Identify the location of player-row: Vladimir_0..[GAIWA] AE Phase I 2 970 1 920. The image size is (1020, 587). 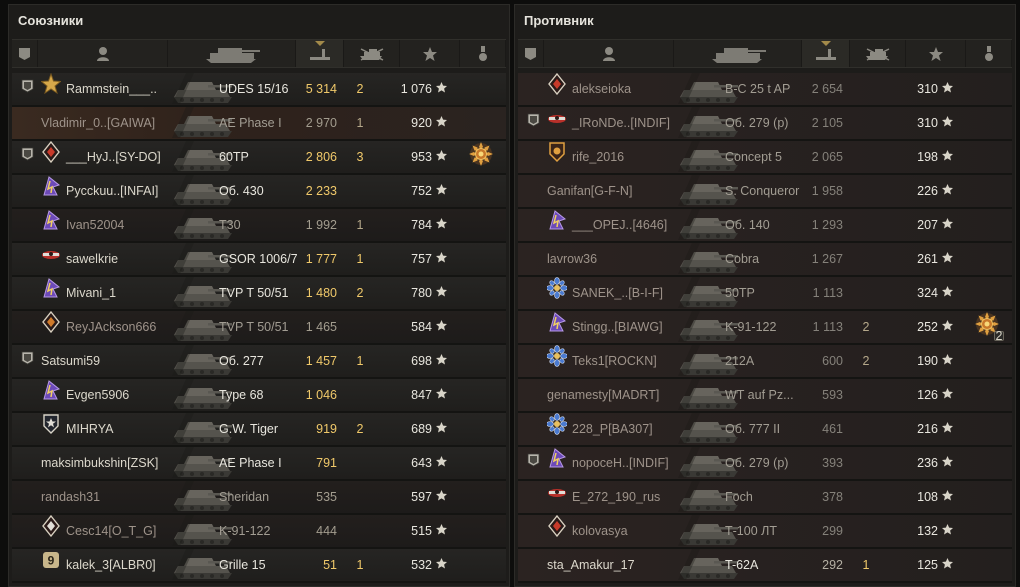
(259, 124).